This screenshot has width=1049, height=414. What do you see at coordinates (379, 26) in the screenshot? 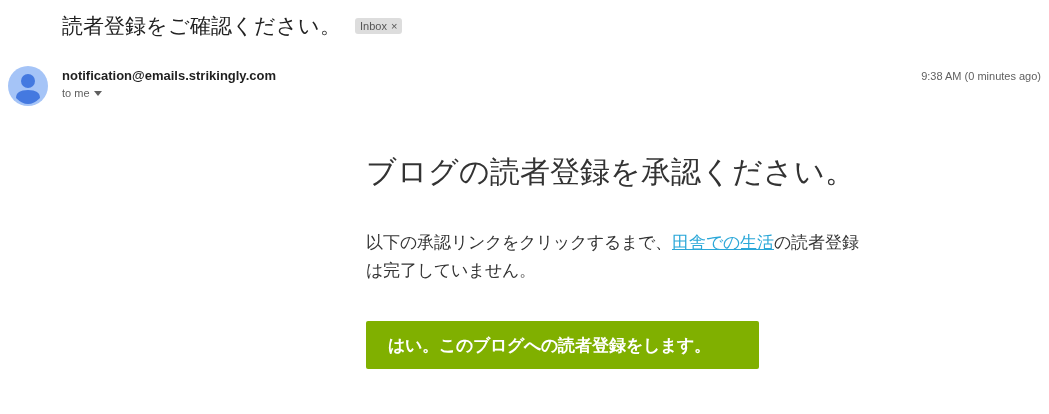
I see `inbox-label: Inbox ×` at bounding box center [379, 26].